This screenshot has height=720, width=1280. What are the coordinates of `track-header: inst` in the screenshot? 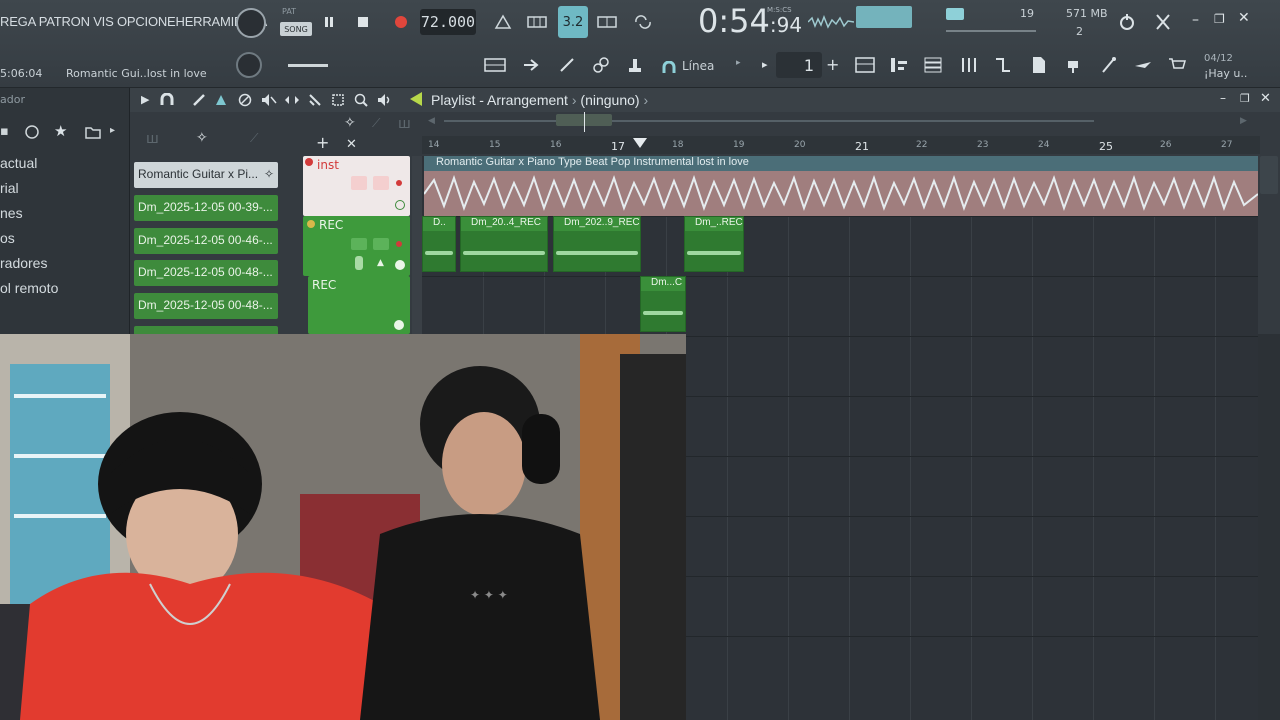 It's located at (356, 186).